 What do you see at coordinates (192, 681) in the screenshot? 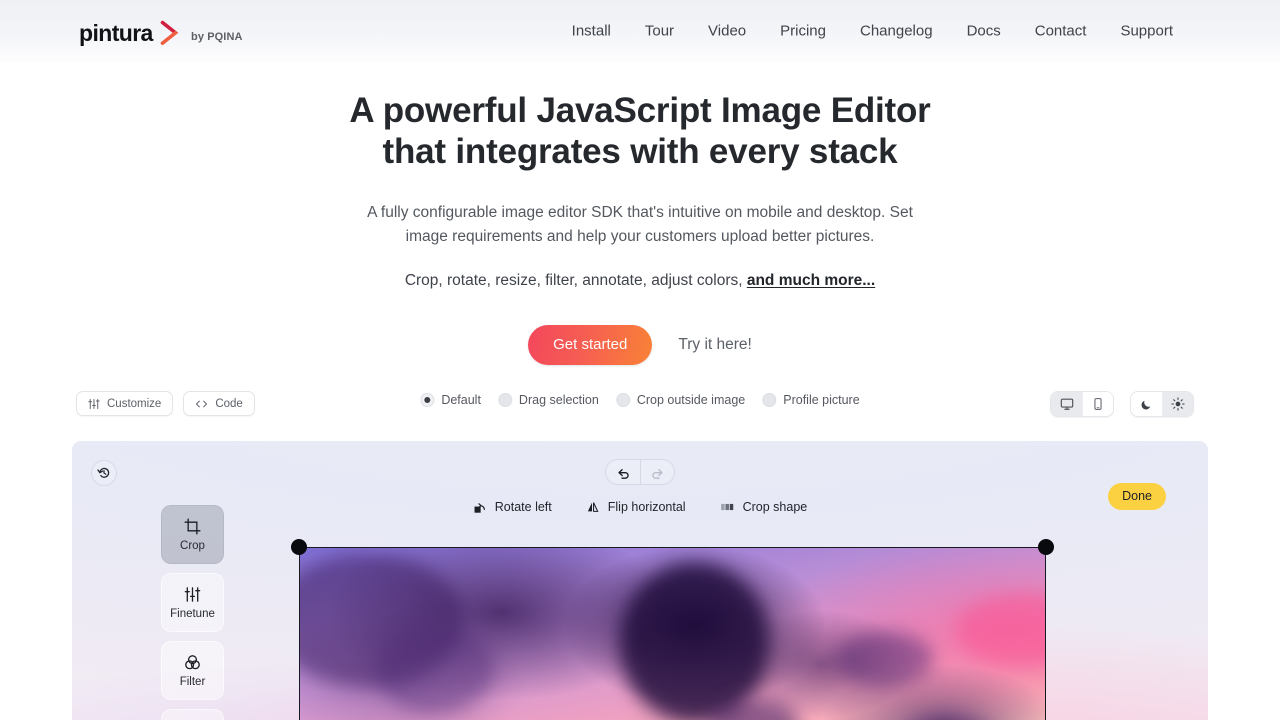
I see `tool-label-filter: Filter` at bounding box center [192, 681].